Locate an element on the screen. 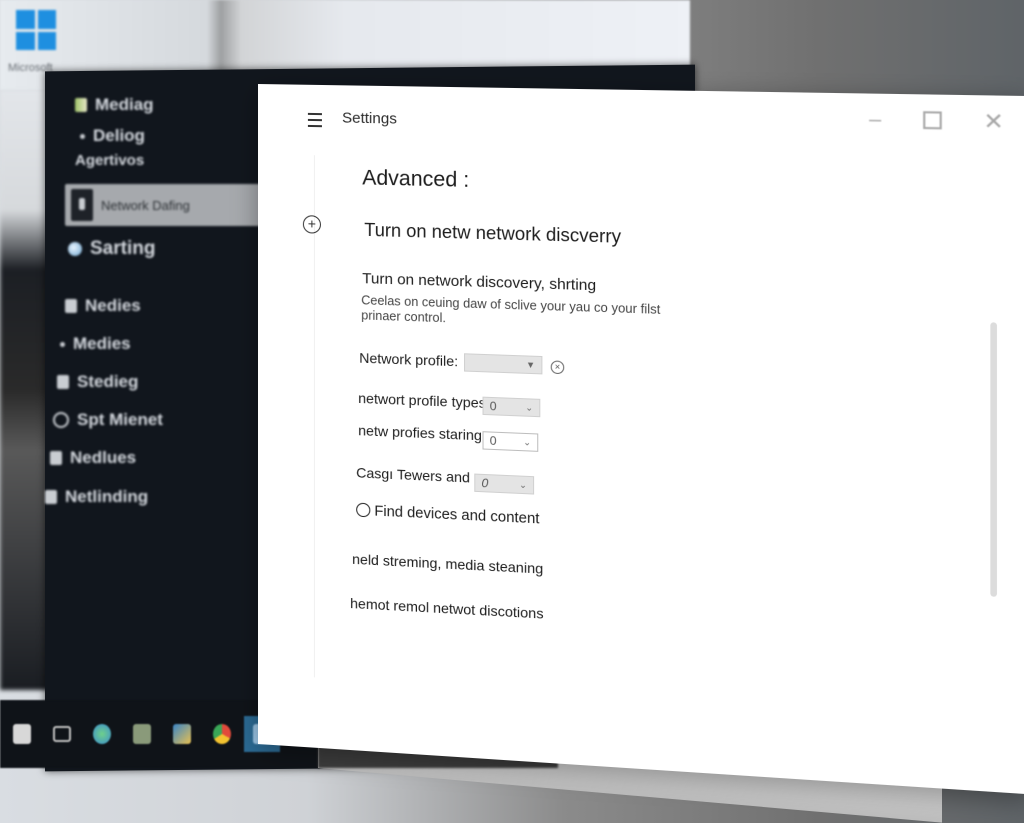 The image size is (1024, 823). start-item-stedieg: Stedieg is located at coordinates (97, 382).